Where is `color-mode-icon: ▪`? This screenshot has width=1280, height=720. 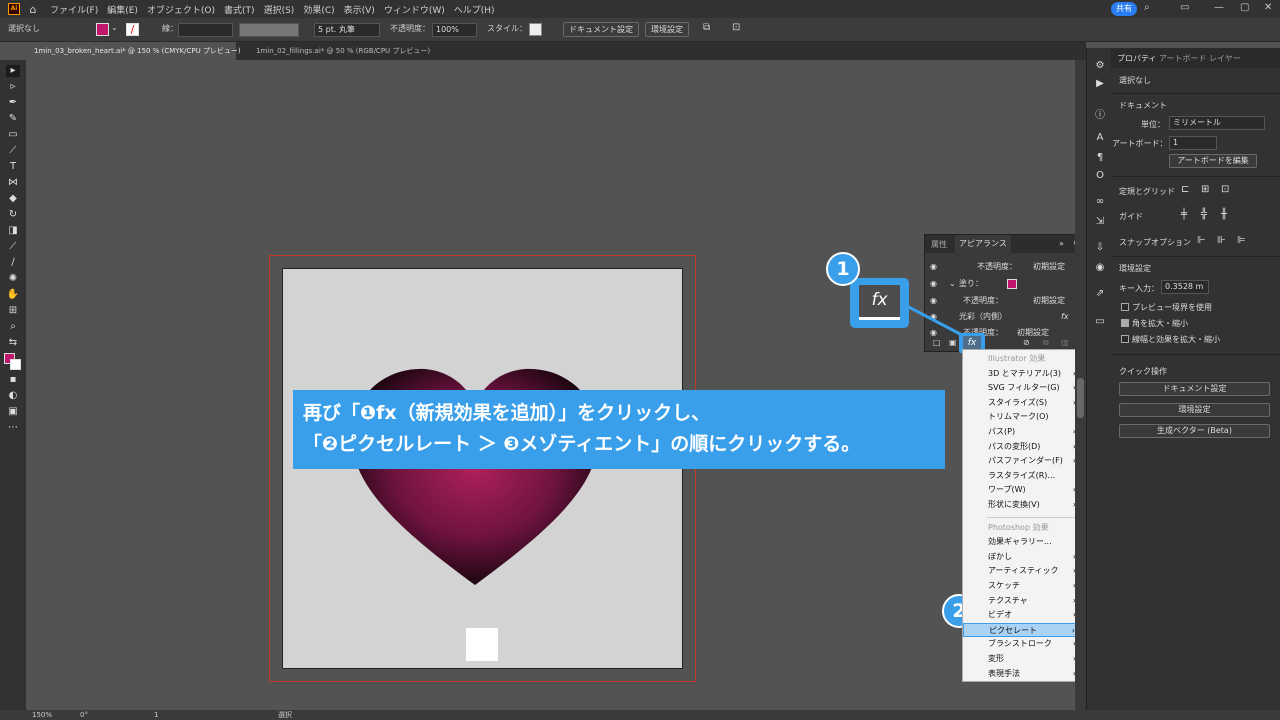 color-mode-icon: ▪ is located at coordinates (13, 380).